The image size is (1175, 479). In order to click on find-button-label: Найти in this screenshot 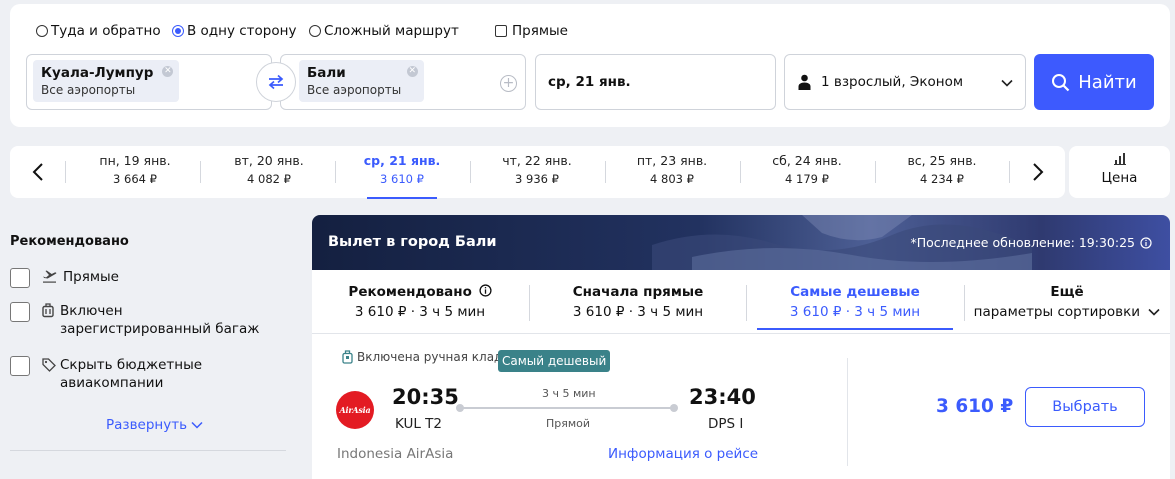, I will do `click(1107, 82)`.